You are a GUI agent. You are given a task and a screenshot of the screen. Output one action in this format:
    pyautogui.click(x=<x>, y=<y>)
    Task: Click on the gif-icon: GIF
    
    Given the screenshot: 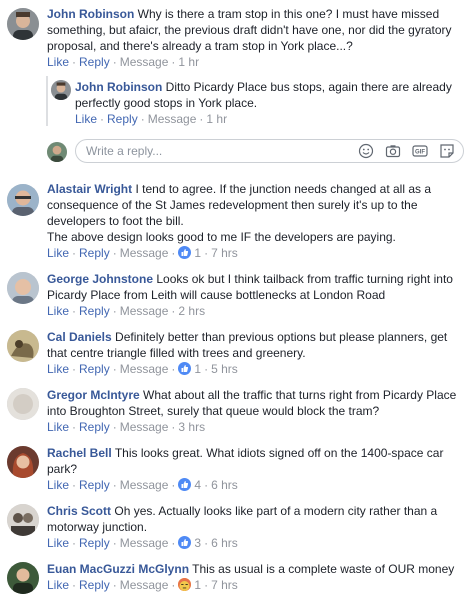 What is the action you would take?
    pyautogui.click(x=420, y=151)
    